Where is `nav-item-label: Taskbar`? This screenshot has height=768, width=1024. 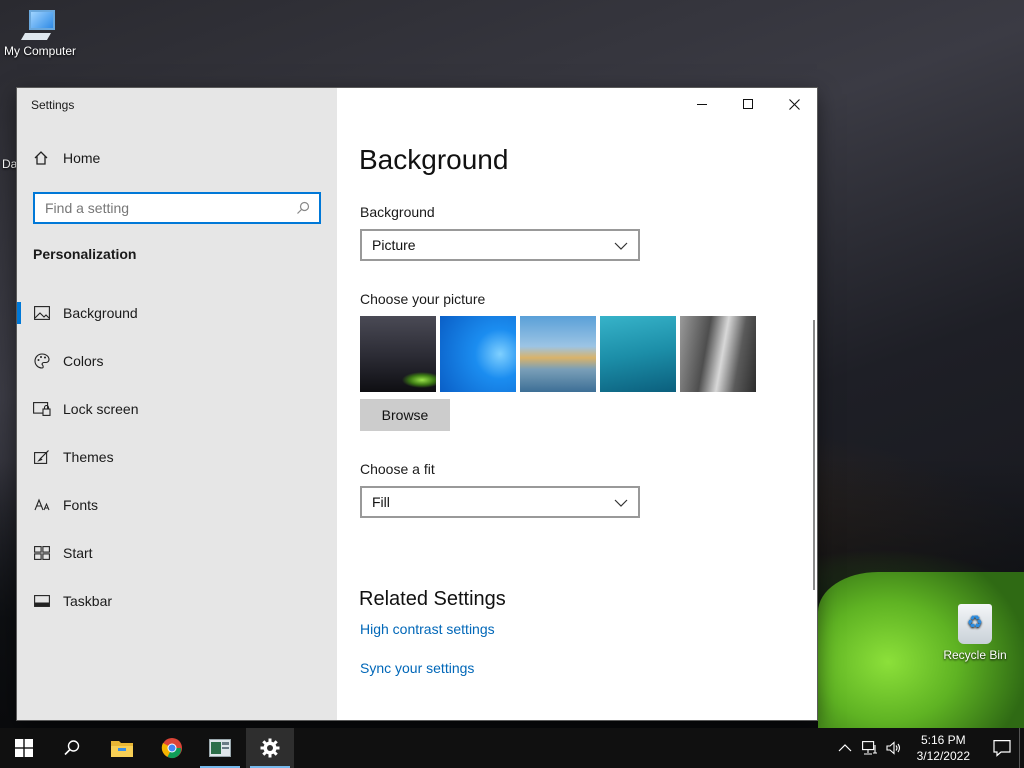
nav-item-label: Taskbar is located at coordinates (88, 601).